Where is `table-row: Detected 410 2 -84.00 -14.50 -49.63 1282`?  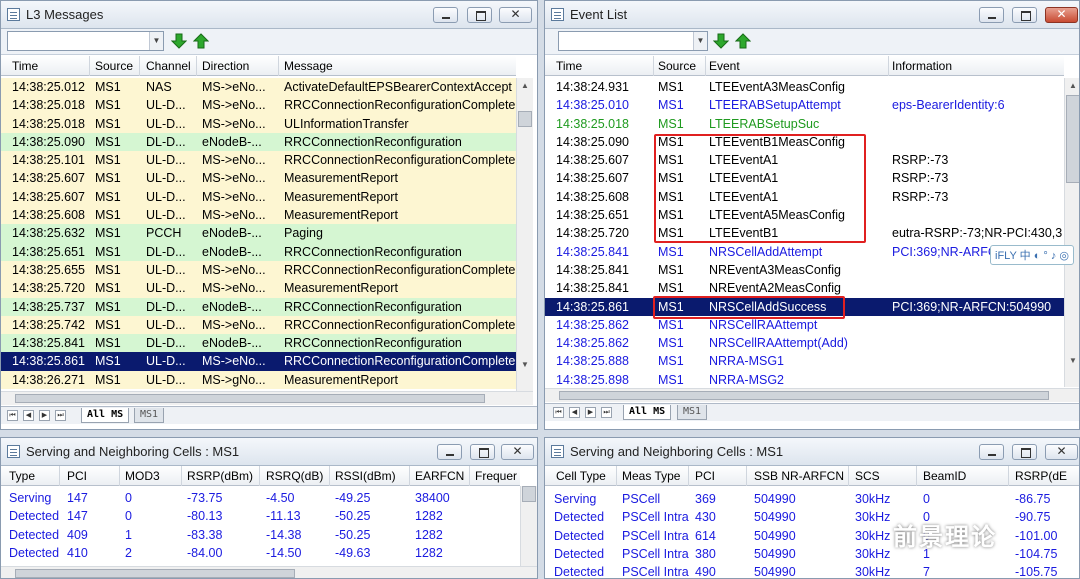
table-row: Detected 410 2 -84.00 -14.50 -49.63 1282 is located at coordinates (260, 553).